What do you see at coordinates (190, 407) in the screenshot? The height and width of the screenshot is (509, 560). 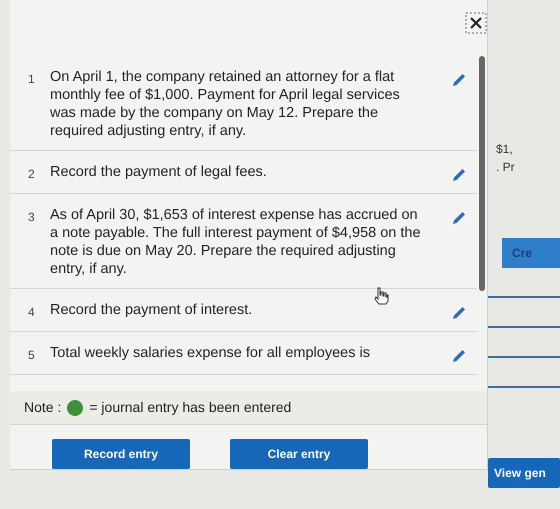 I see `note-text: = journal entry has been entered` at bounding box center [190, 407].